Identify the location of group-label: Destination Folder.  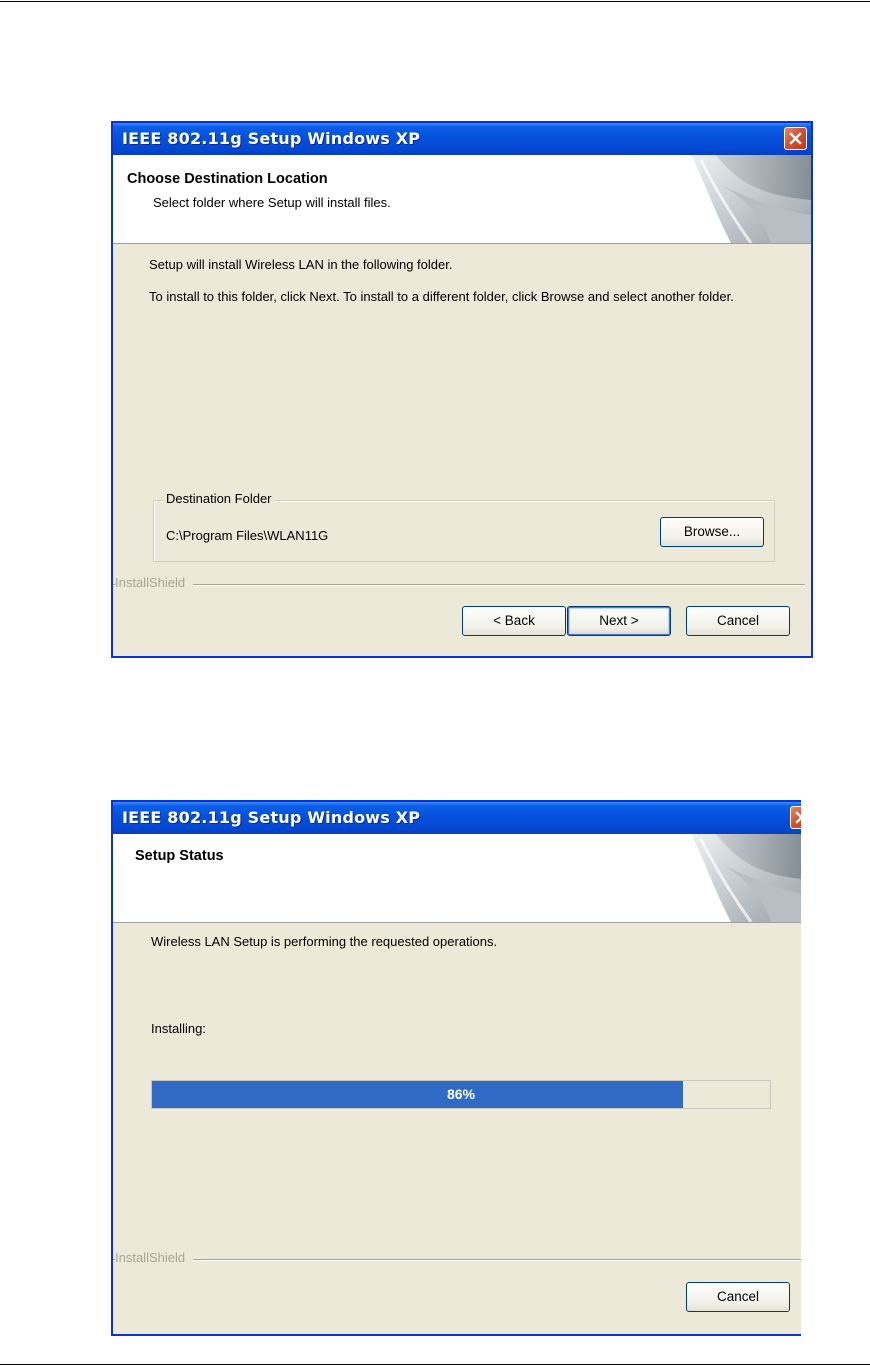
(219, 498).